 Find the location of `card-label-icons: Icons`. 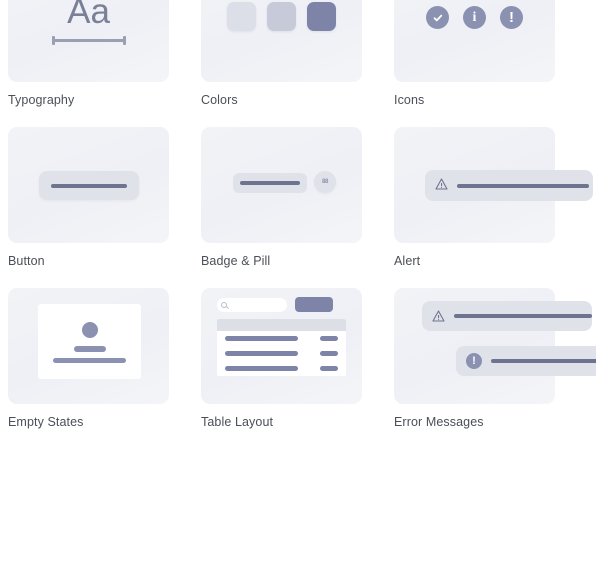

card-label-icons: Icons is located at coordinates (409, 100).